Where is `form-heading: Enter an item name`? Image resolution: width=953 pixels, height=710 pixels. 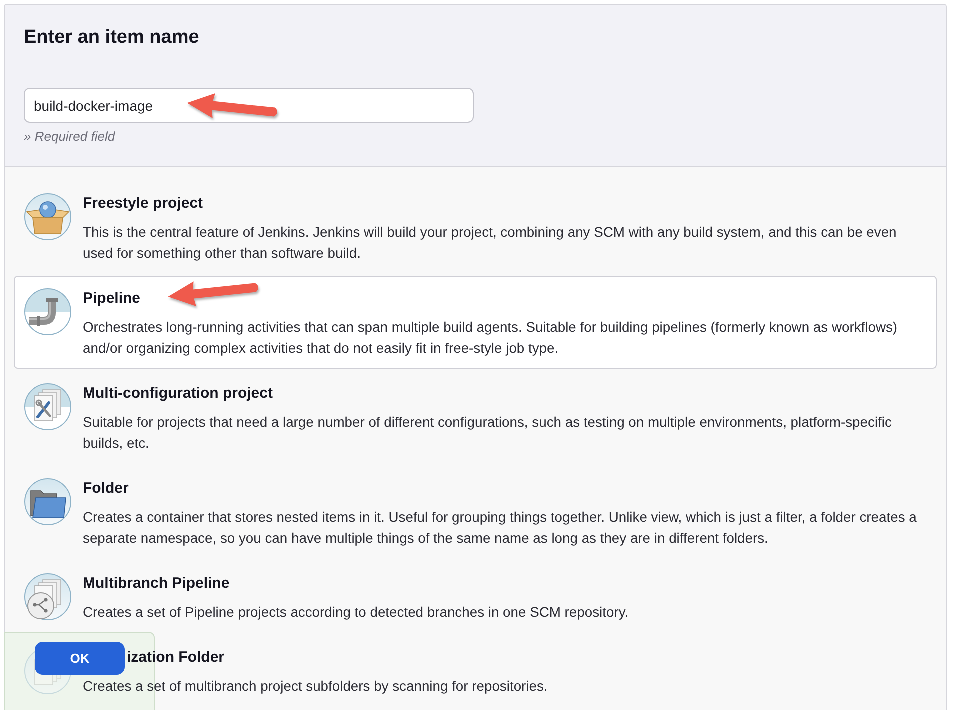 form-heading: Enter an item name is located at coordinates (112, 38).